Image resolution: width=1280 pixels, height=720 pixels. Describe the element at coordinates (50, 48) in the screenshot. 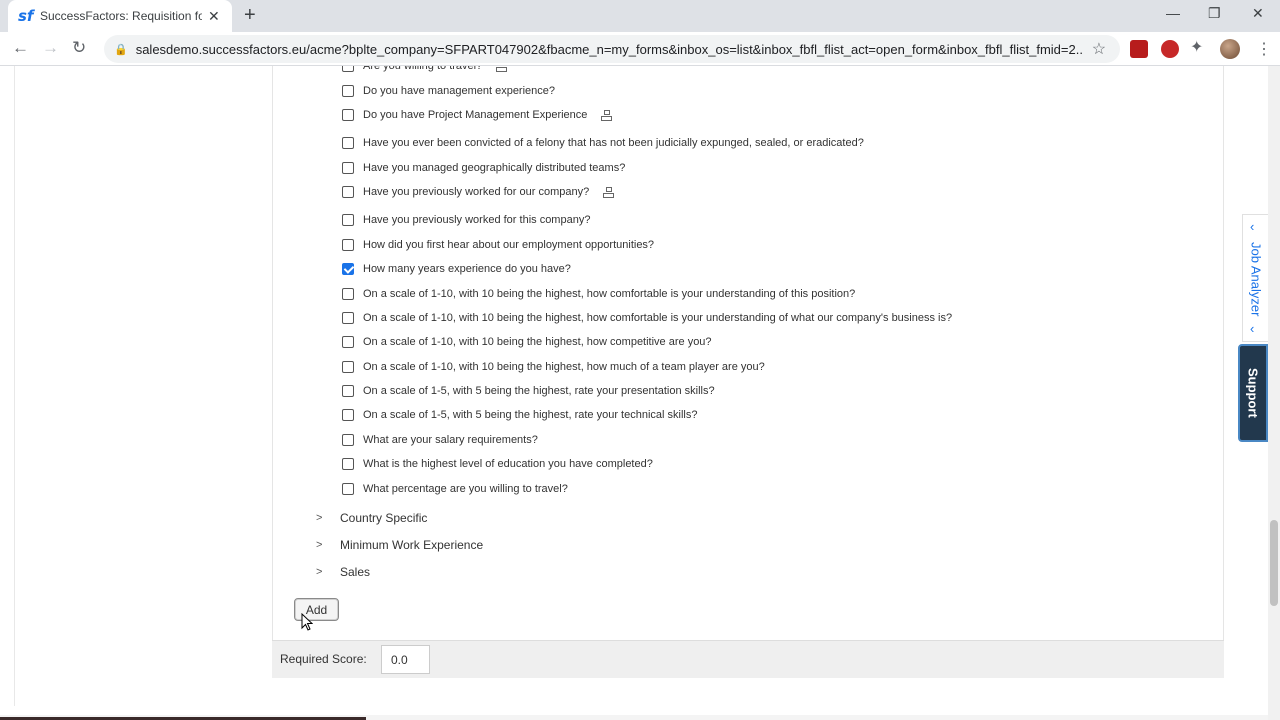

I see `forward-icon: →` at that location.